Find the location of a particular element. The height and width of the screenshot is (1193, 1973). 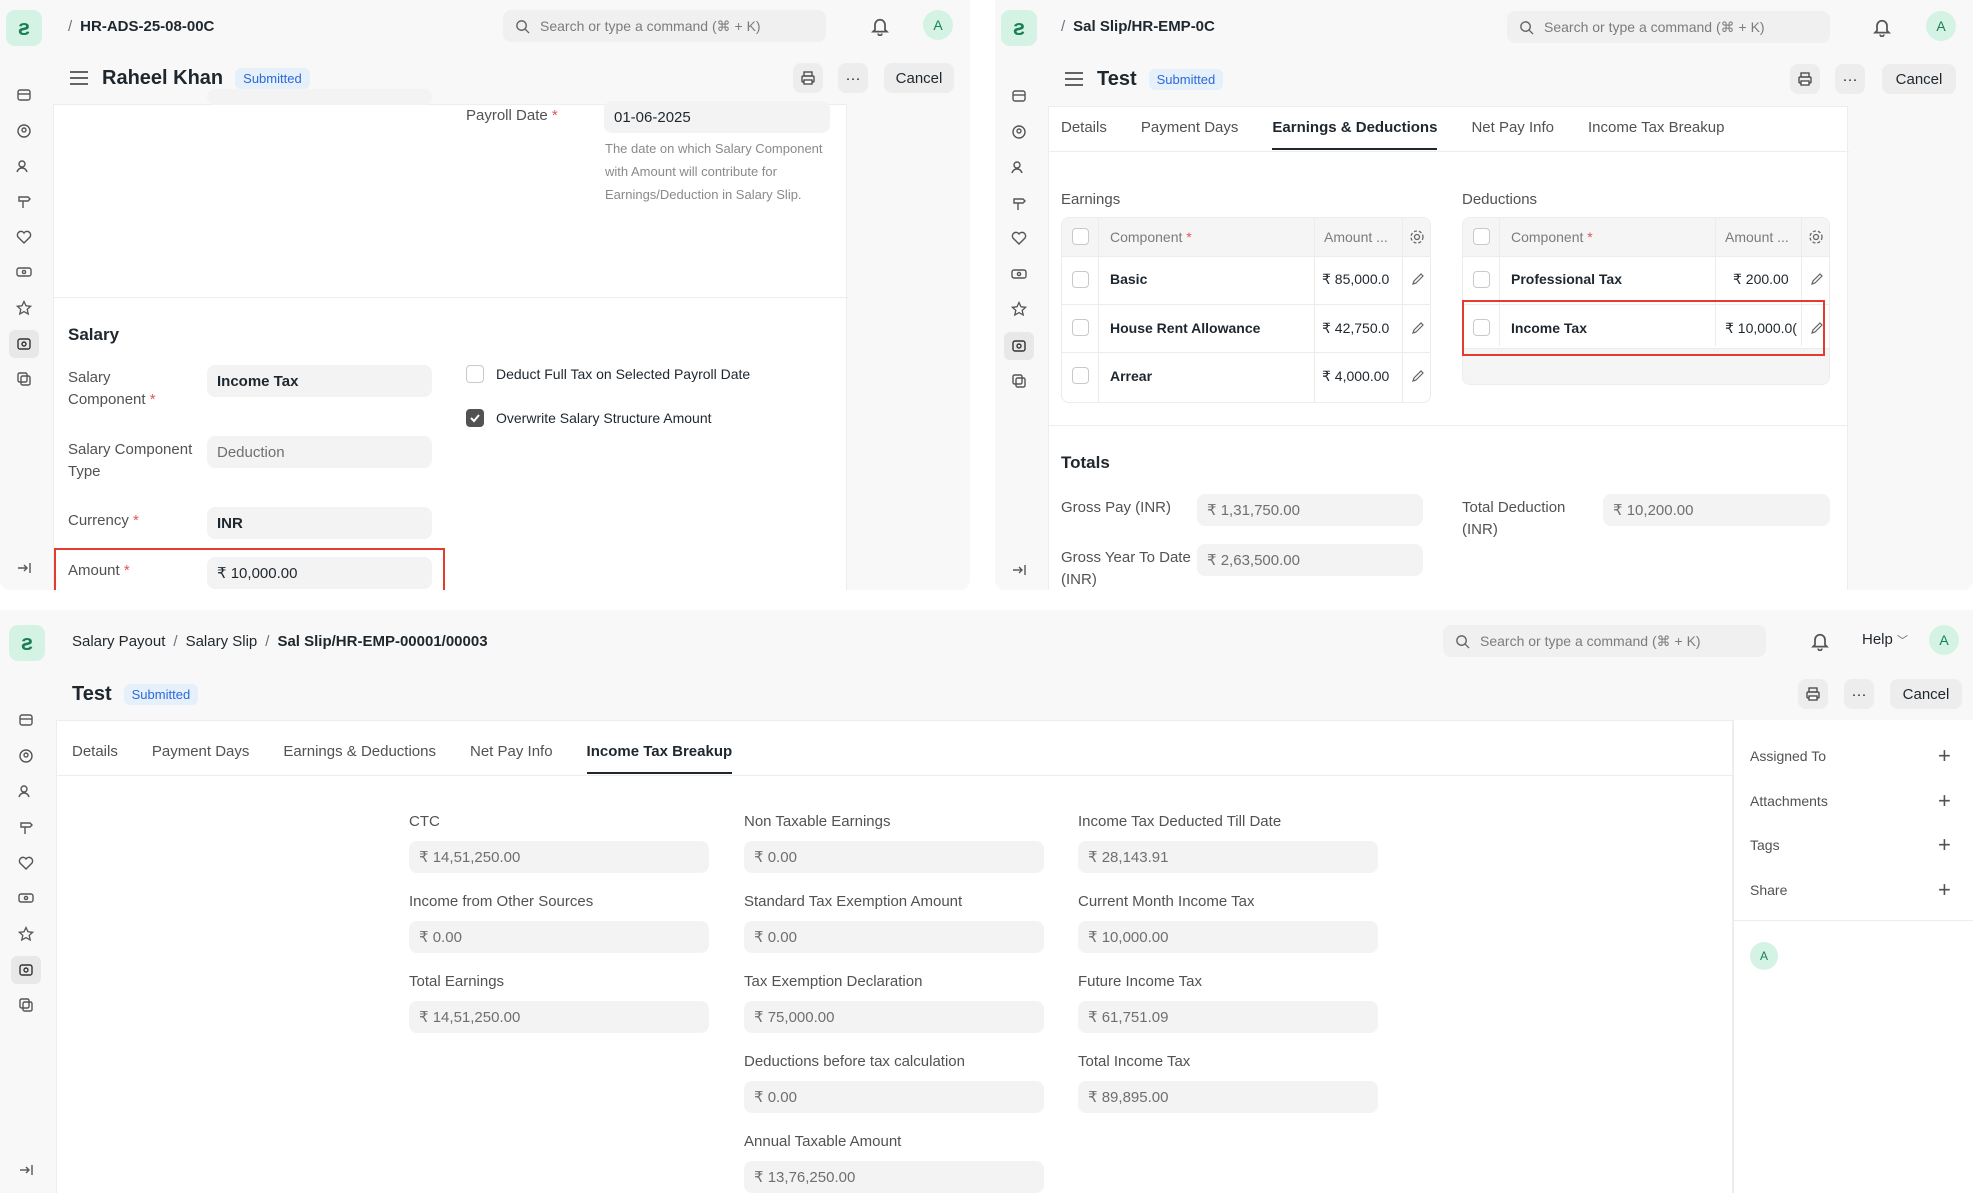

breadcrumb-salary-payout: Salary Payout is located at coordinates (118, 641).